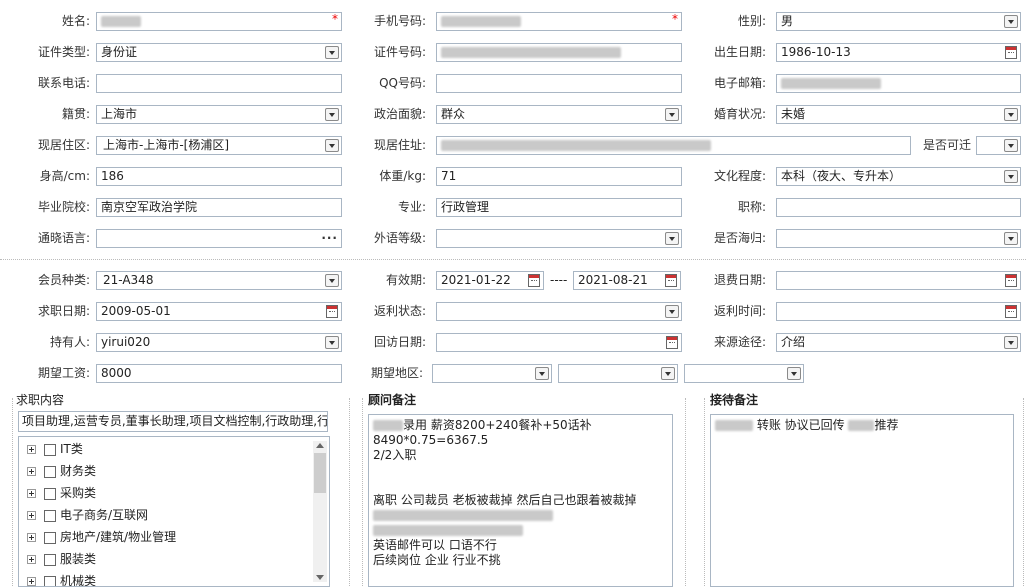 The image size is (1026, 587). What do you see at coordinates (898, 238) in the screenshot?
I see `overseas-select` at bounding box center [898, 238].